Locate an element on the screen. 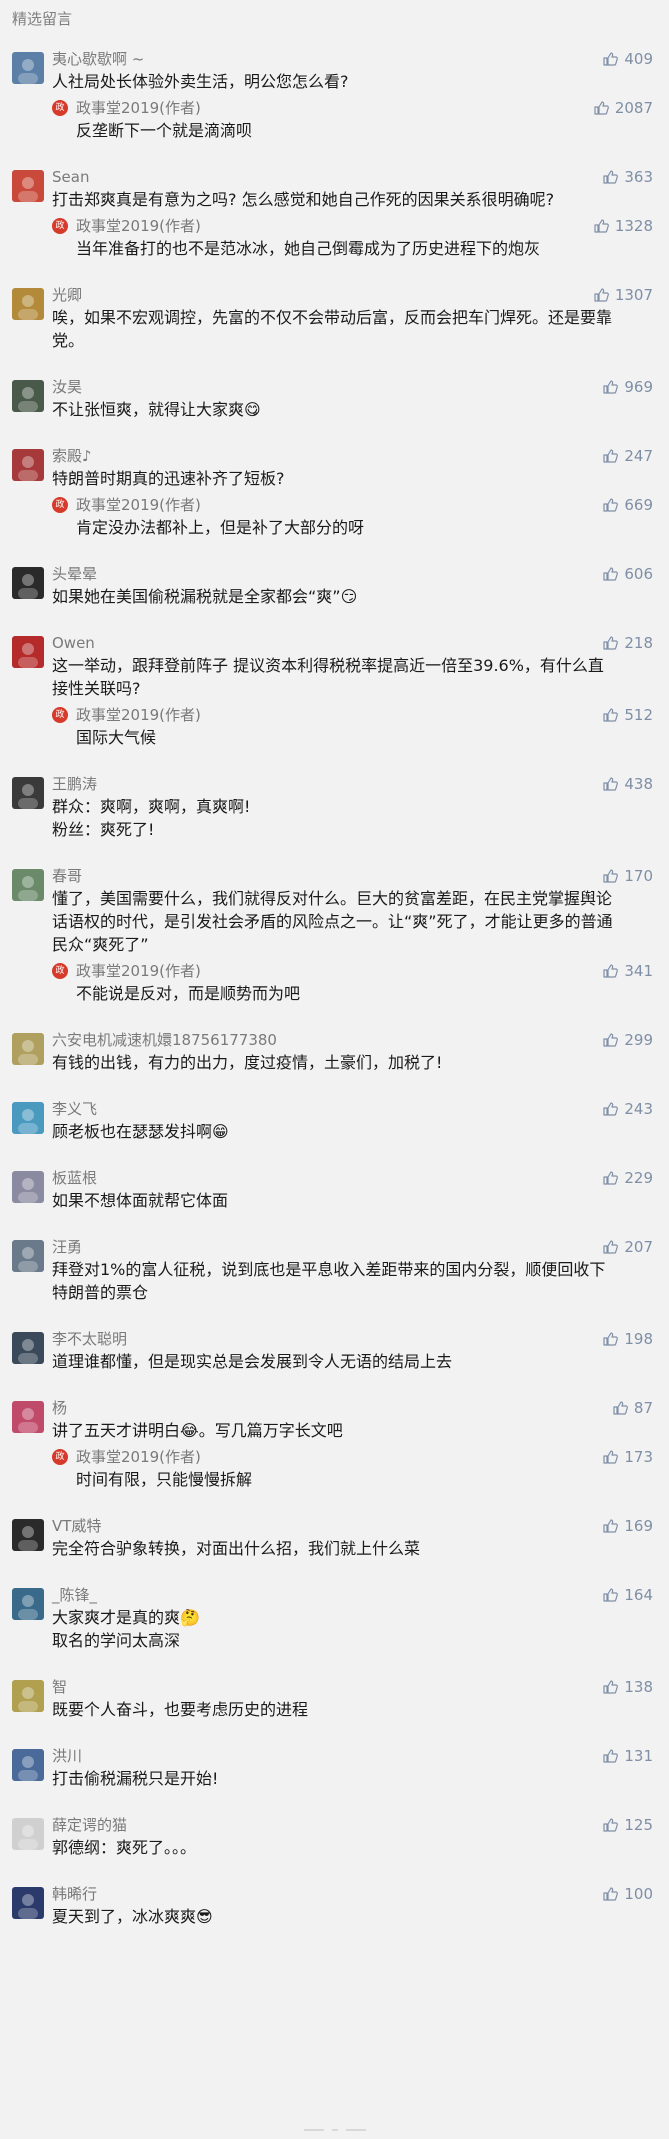  commenter-name: Owen is located at coordinates (73, 643).